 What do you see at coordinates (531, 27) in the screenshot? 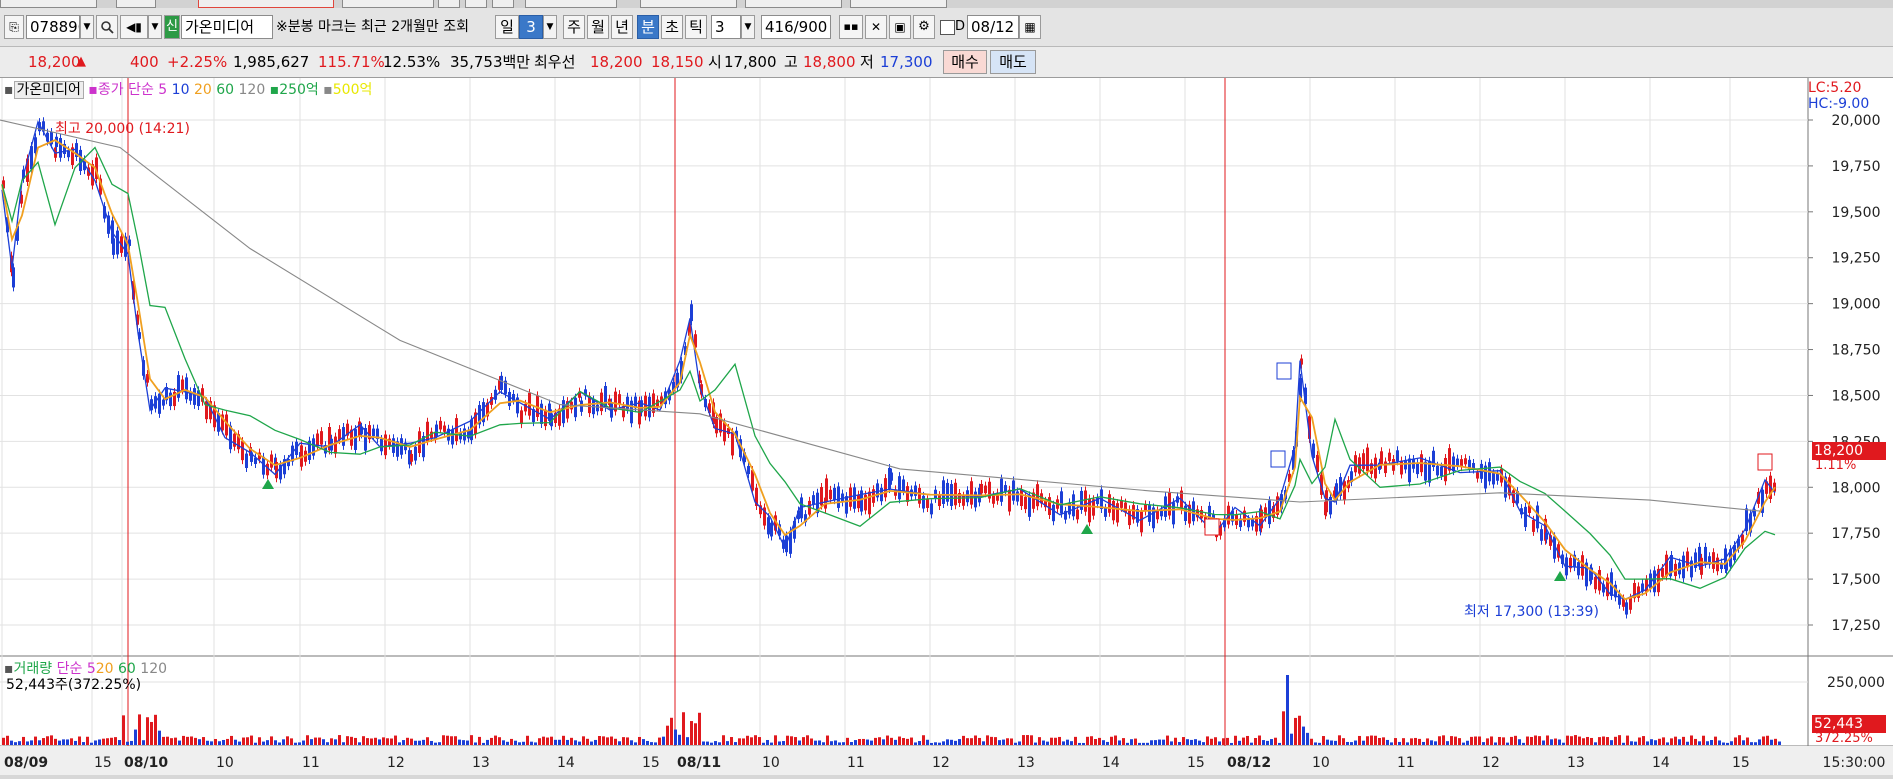
I see `period-day-count: 3` at bounding box center [531, 27].